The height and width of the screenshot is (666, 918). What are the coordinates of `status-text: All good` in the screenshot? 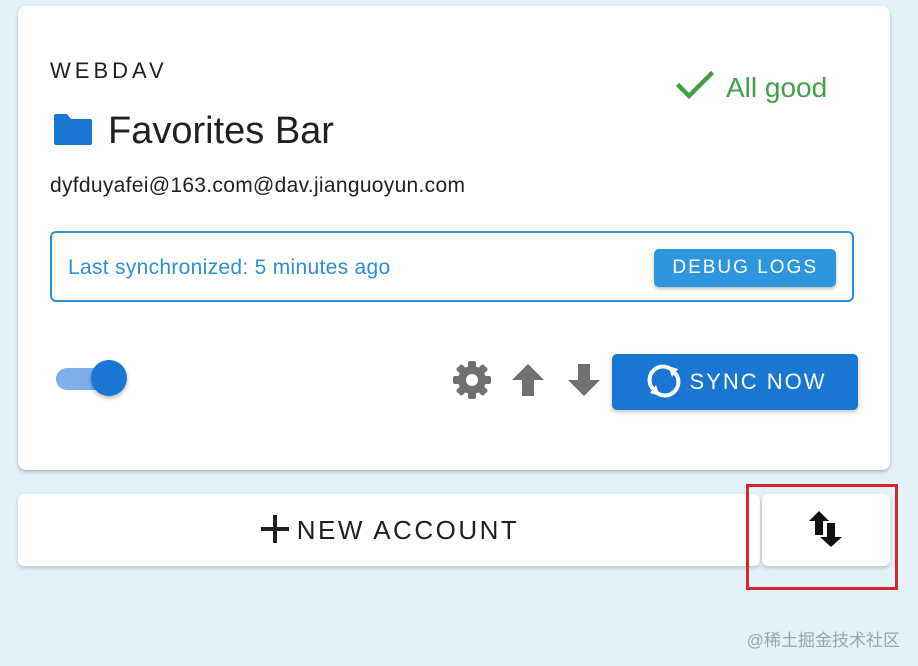 It's located at (777, 87).